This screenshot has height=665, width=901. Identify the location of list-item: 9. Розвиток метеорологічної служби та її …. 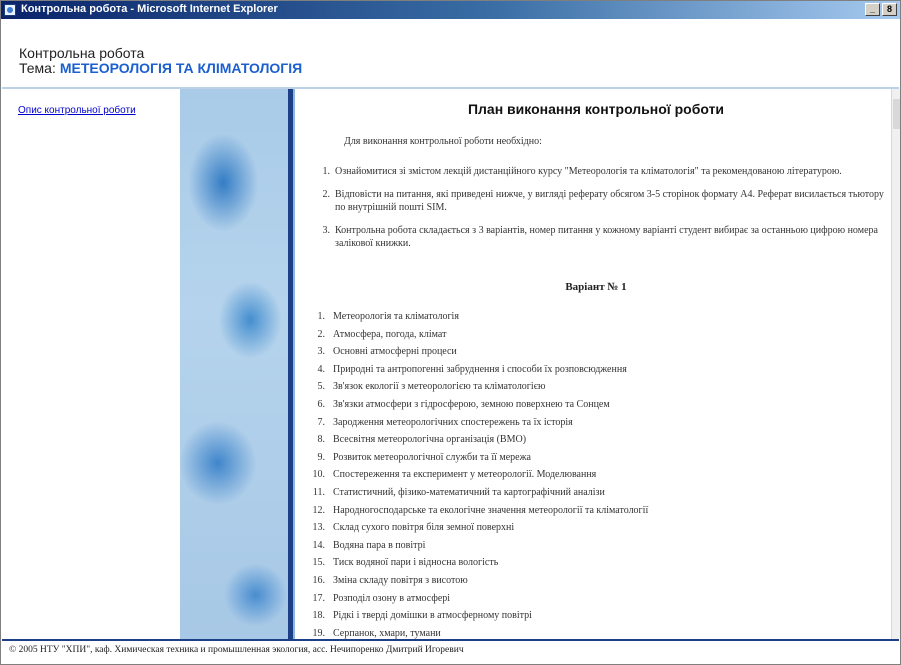
(591, 461).